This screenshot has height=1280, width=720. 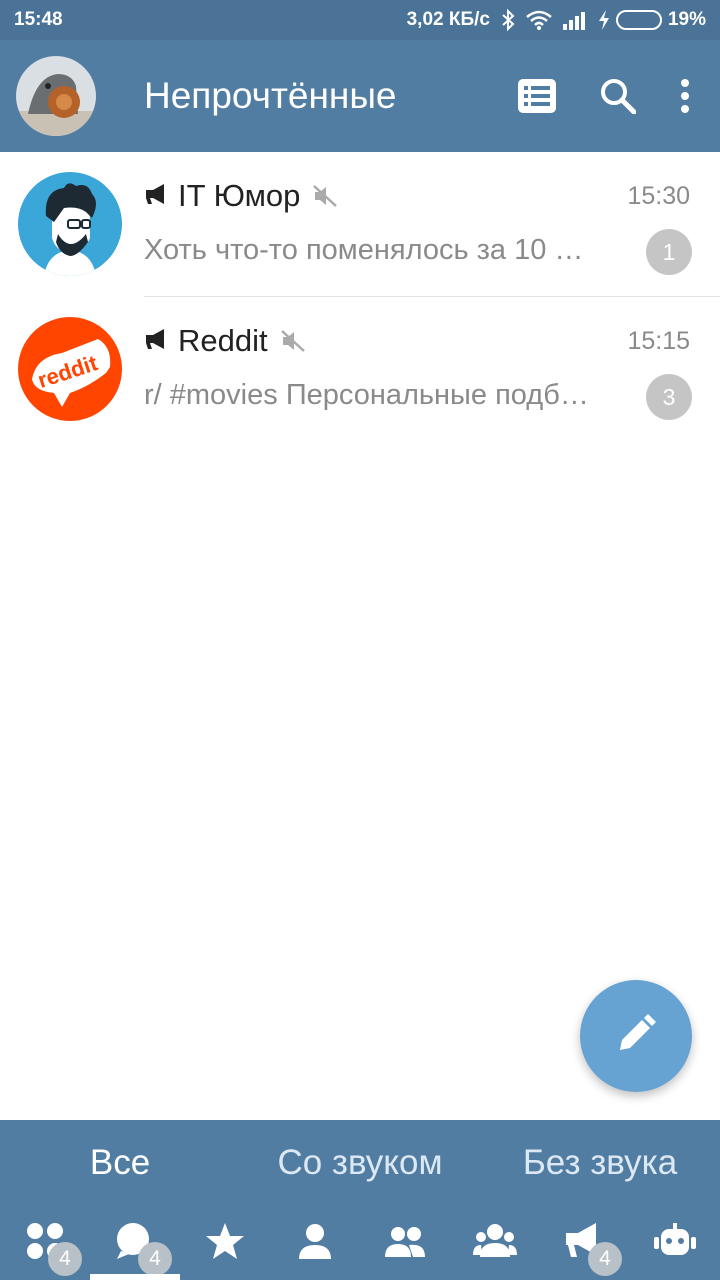 I want to click on active-tab-indicator, so click(x=135, y=1277).